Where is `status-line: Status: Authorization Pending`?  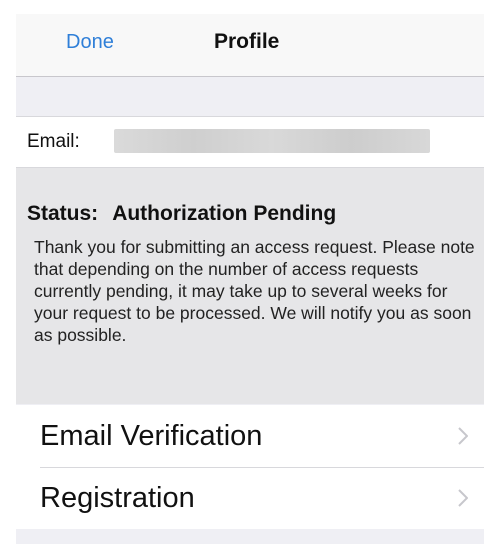 status-line: Status: Authorization Pending is located at coordinates (181, 214).